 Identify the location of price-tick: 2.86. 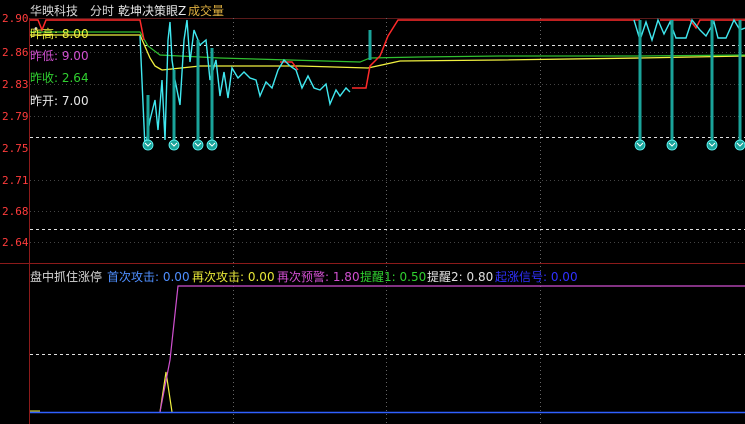
(15, 52).